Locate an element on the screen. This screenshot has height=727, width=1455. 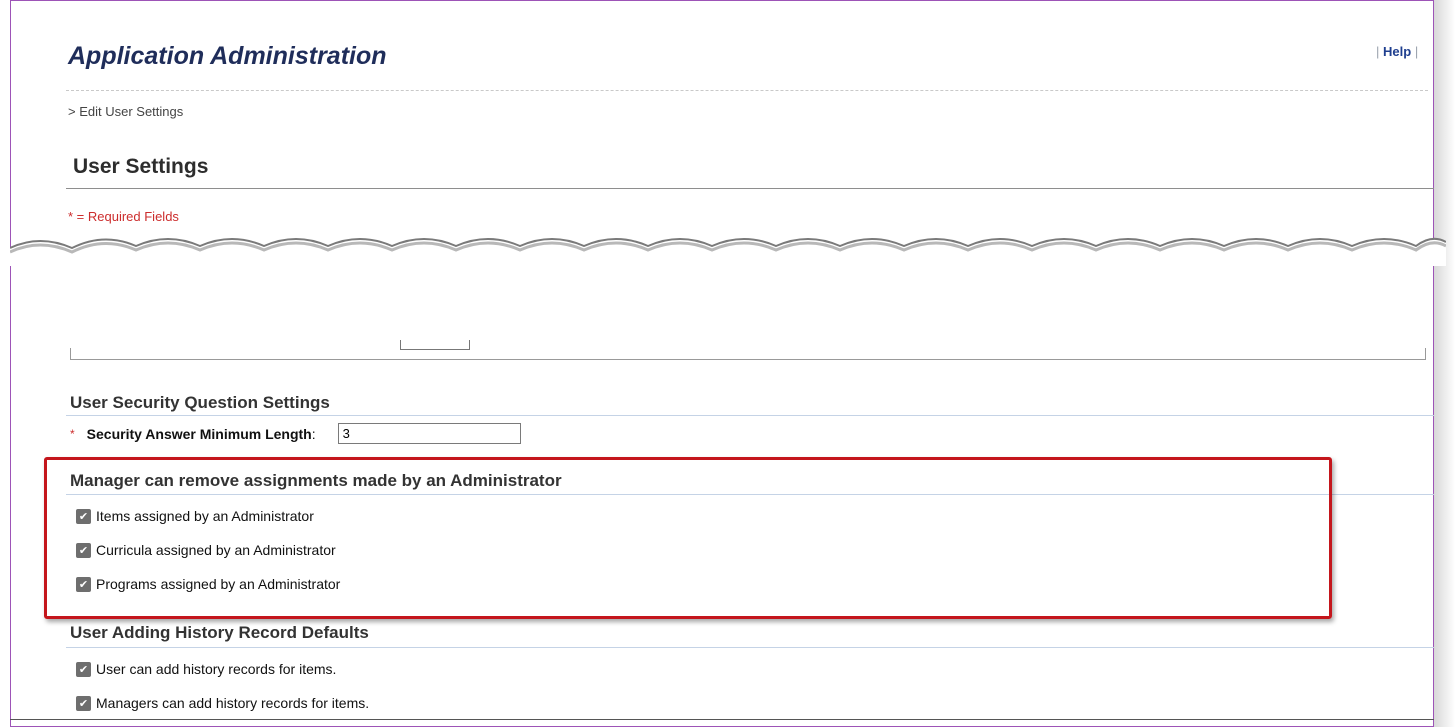
history-section-rule is located at coordinates (750, 647).